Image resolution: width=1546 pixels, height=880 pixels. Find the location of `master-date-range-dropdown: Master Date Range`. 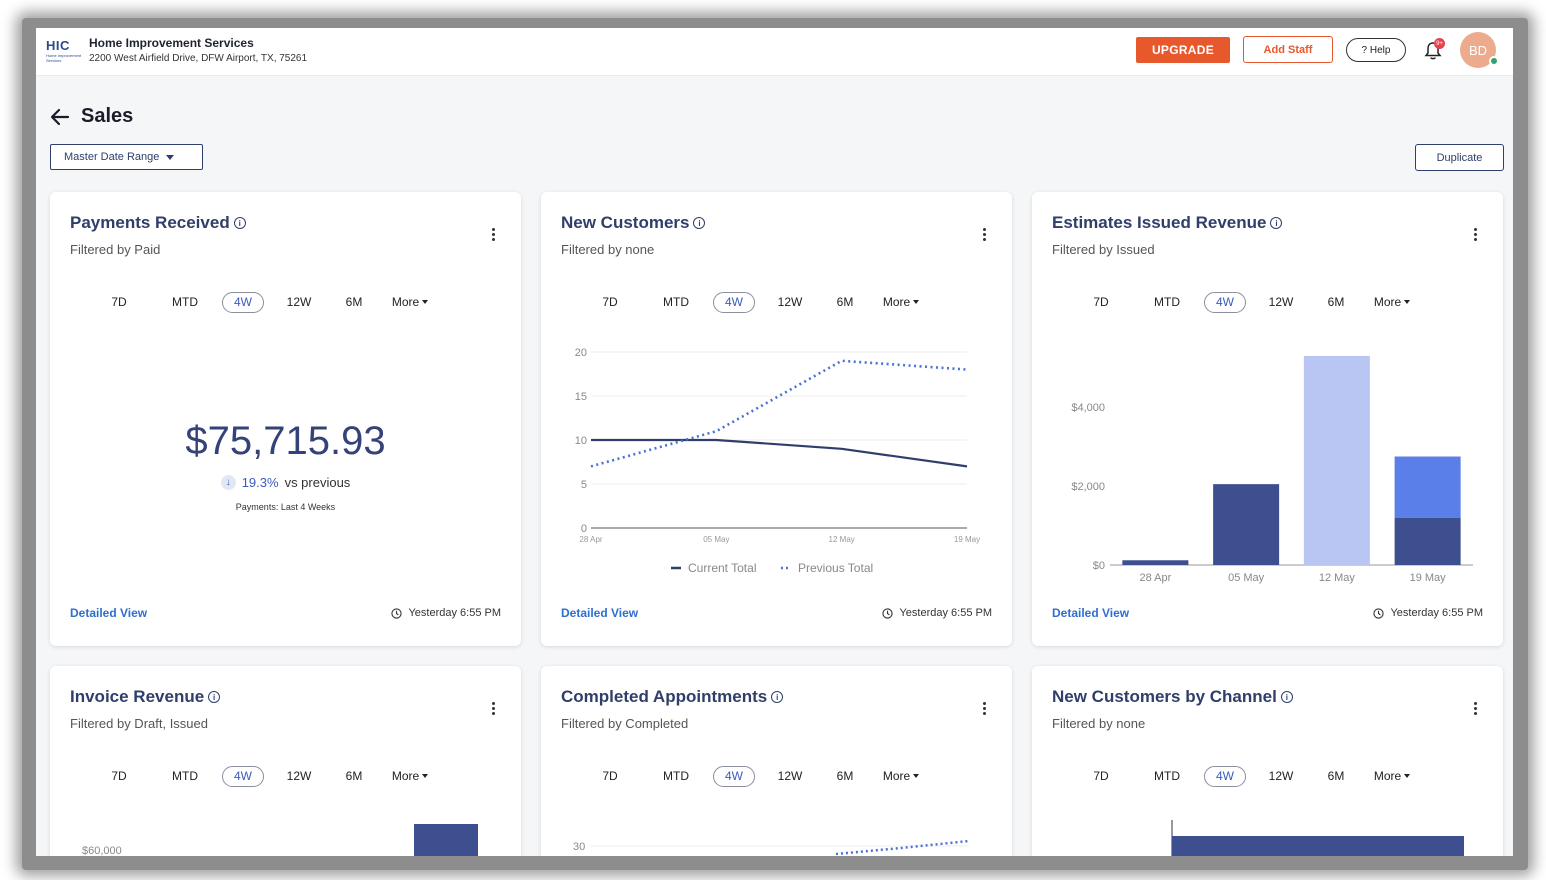

master-date-range-dropdown: Master Date Range is located at coordinates (126, 157).